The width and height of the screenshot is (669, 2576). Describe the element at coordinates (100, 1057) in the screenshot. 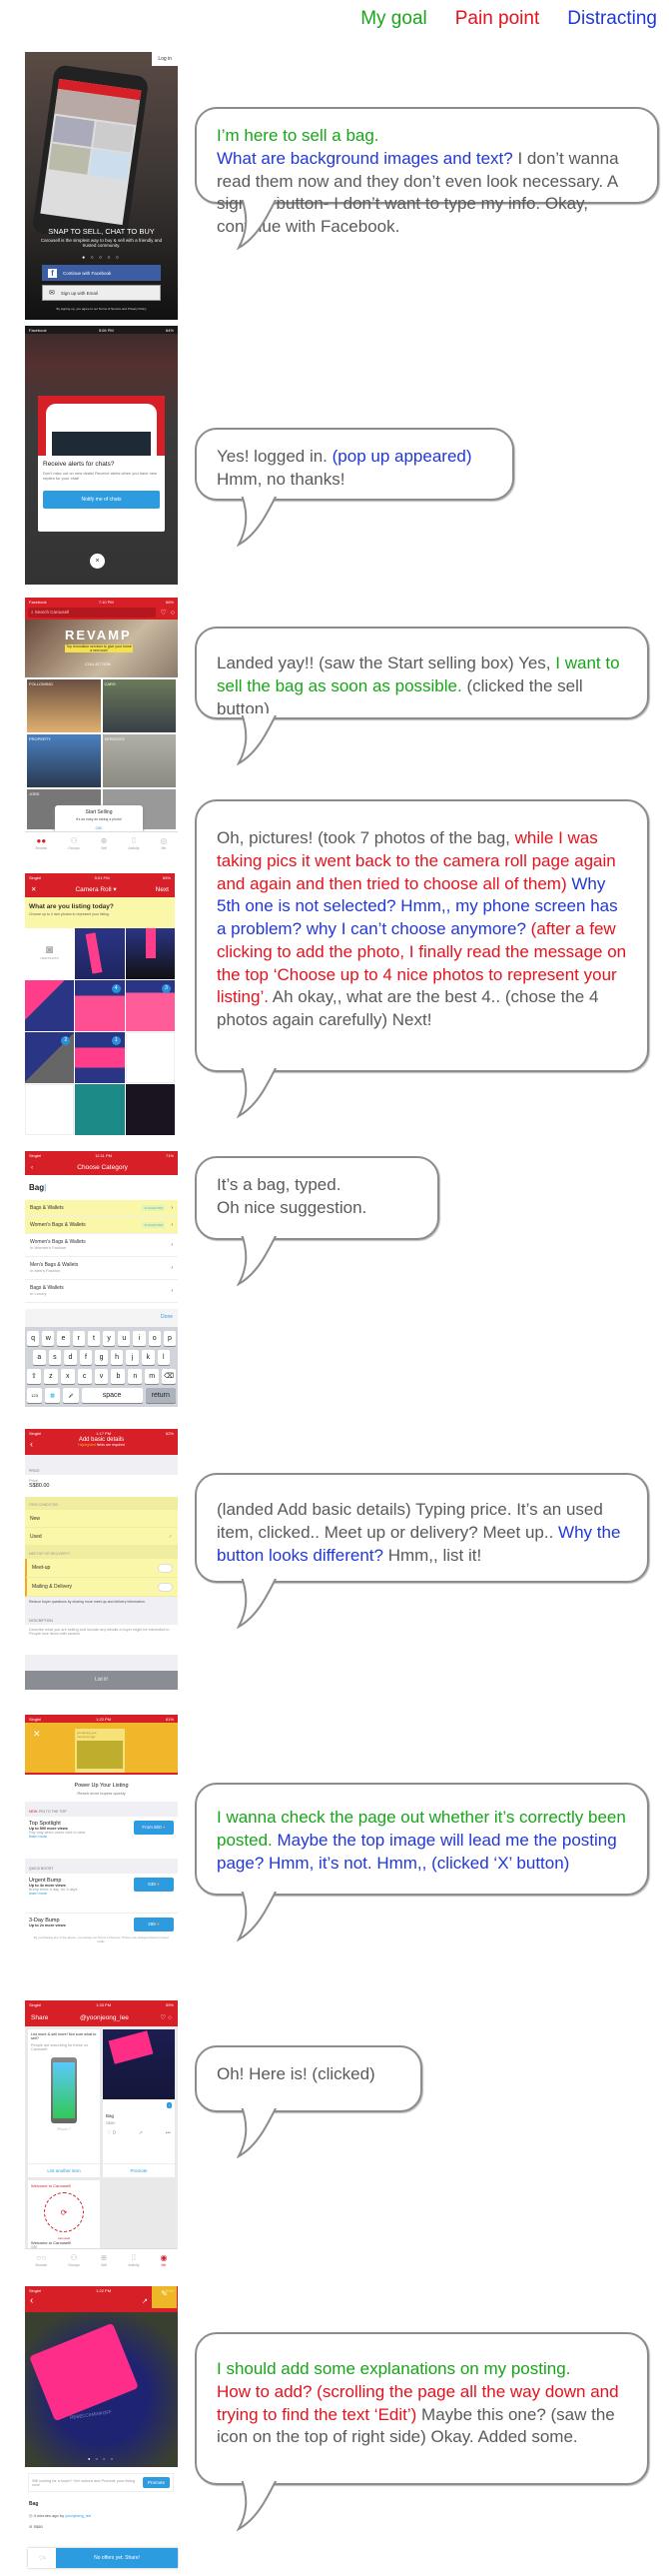

I see `photo-tile: 1` at that location.